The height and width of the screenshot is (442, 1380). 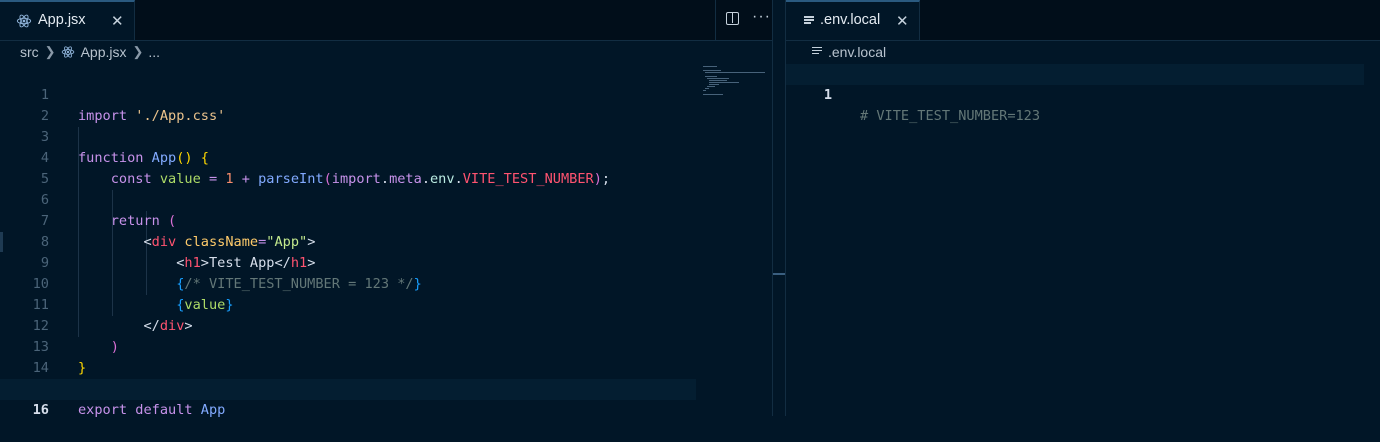 What do you see at coordinates (348, 304) in the screenshot?
I see `code-line: 11 </div>` at bounding box center [348, 304].